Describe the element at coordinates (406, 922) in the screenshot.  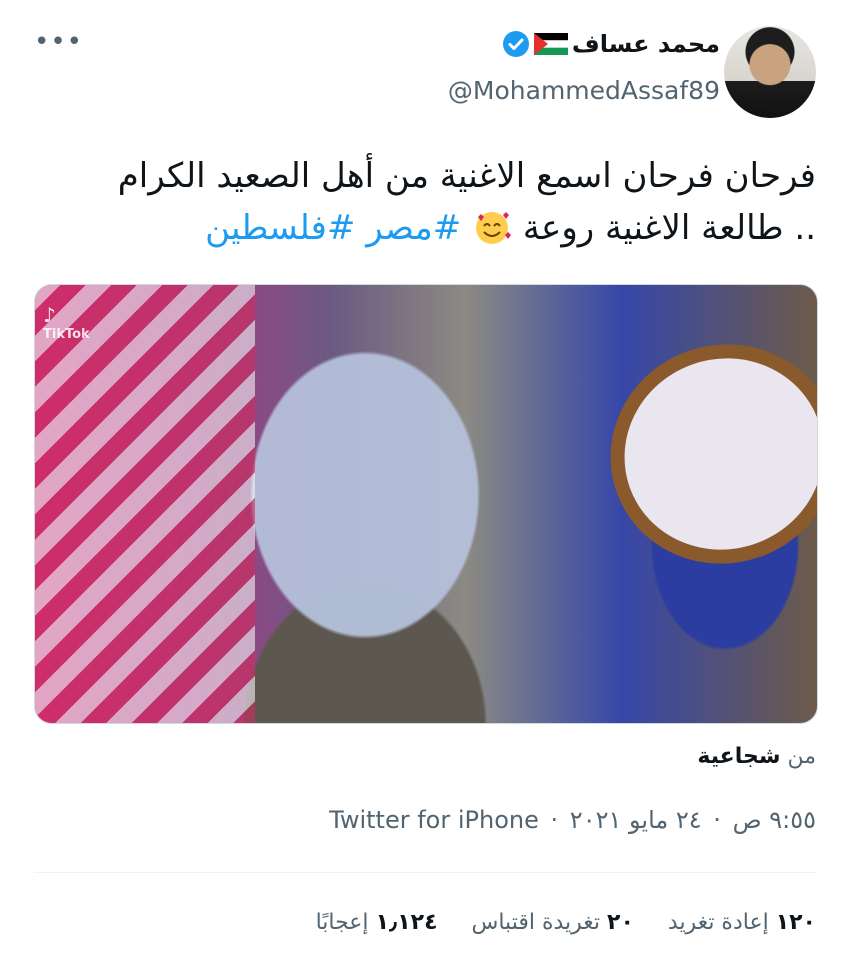
I see `likes-count: ١٫١٢٤` at that location.